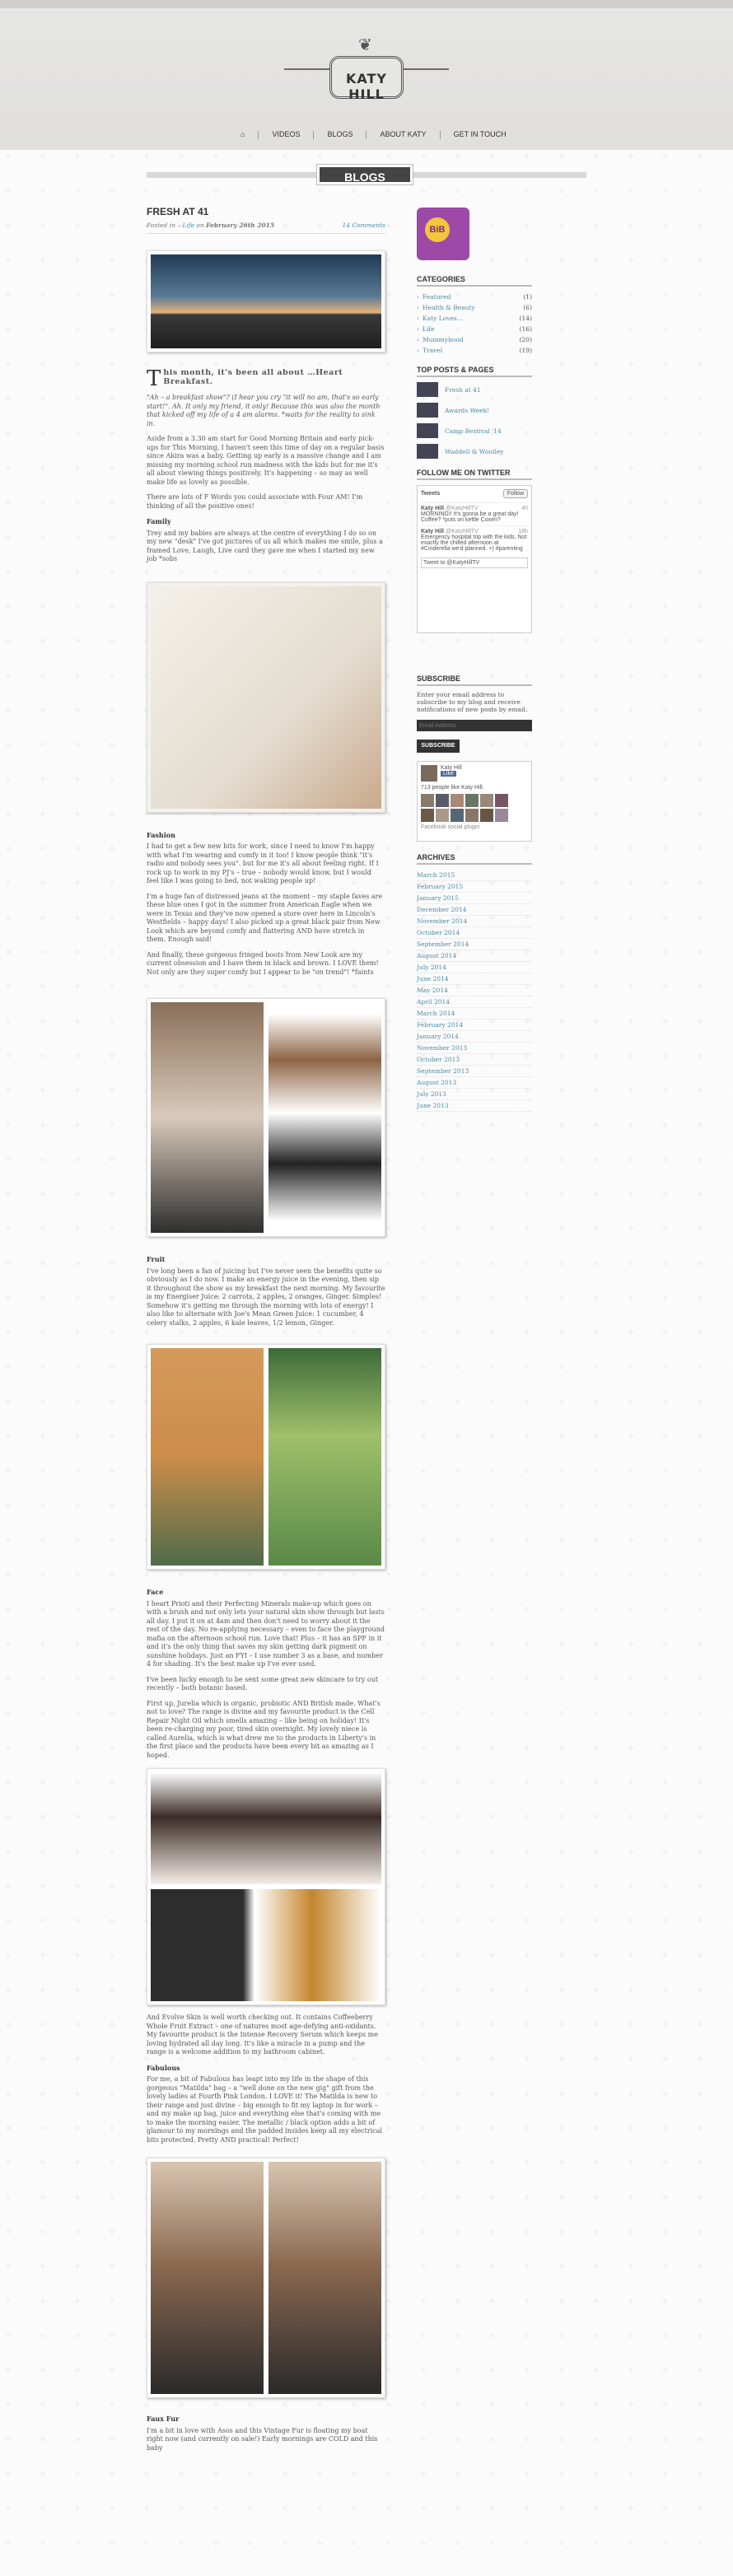 This screenshot has width=733, height=2576. I want to click on category-item: › Featured (1), so click(474, 297).